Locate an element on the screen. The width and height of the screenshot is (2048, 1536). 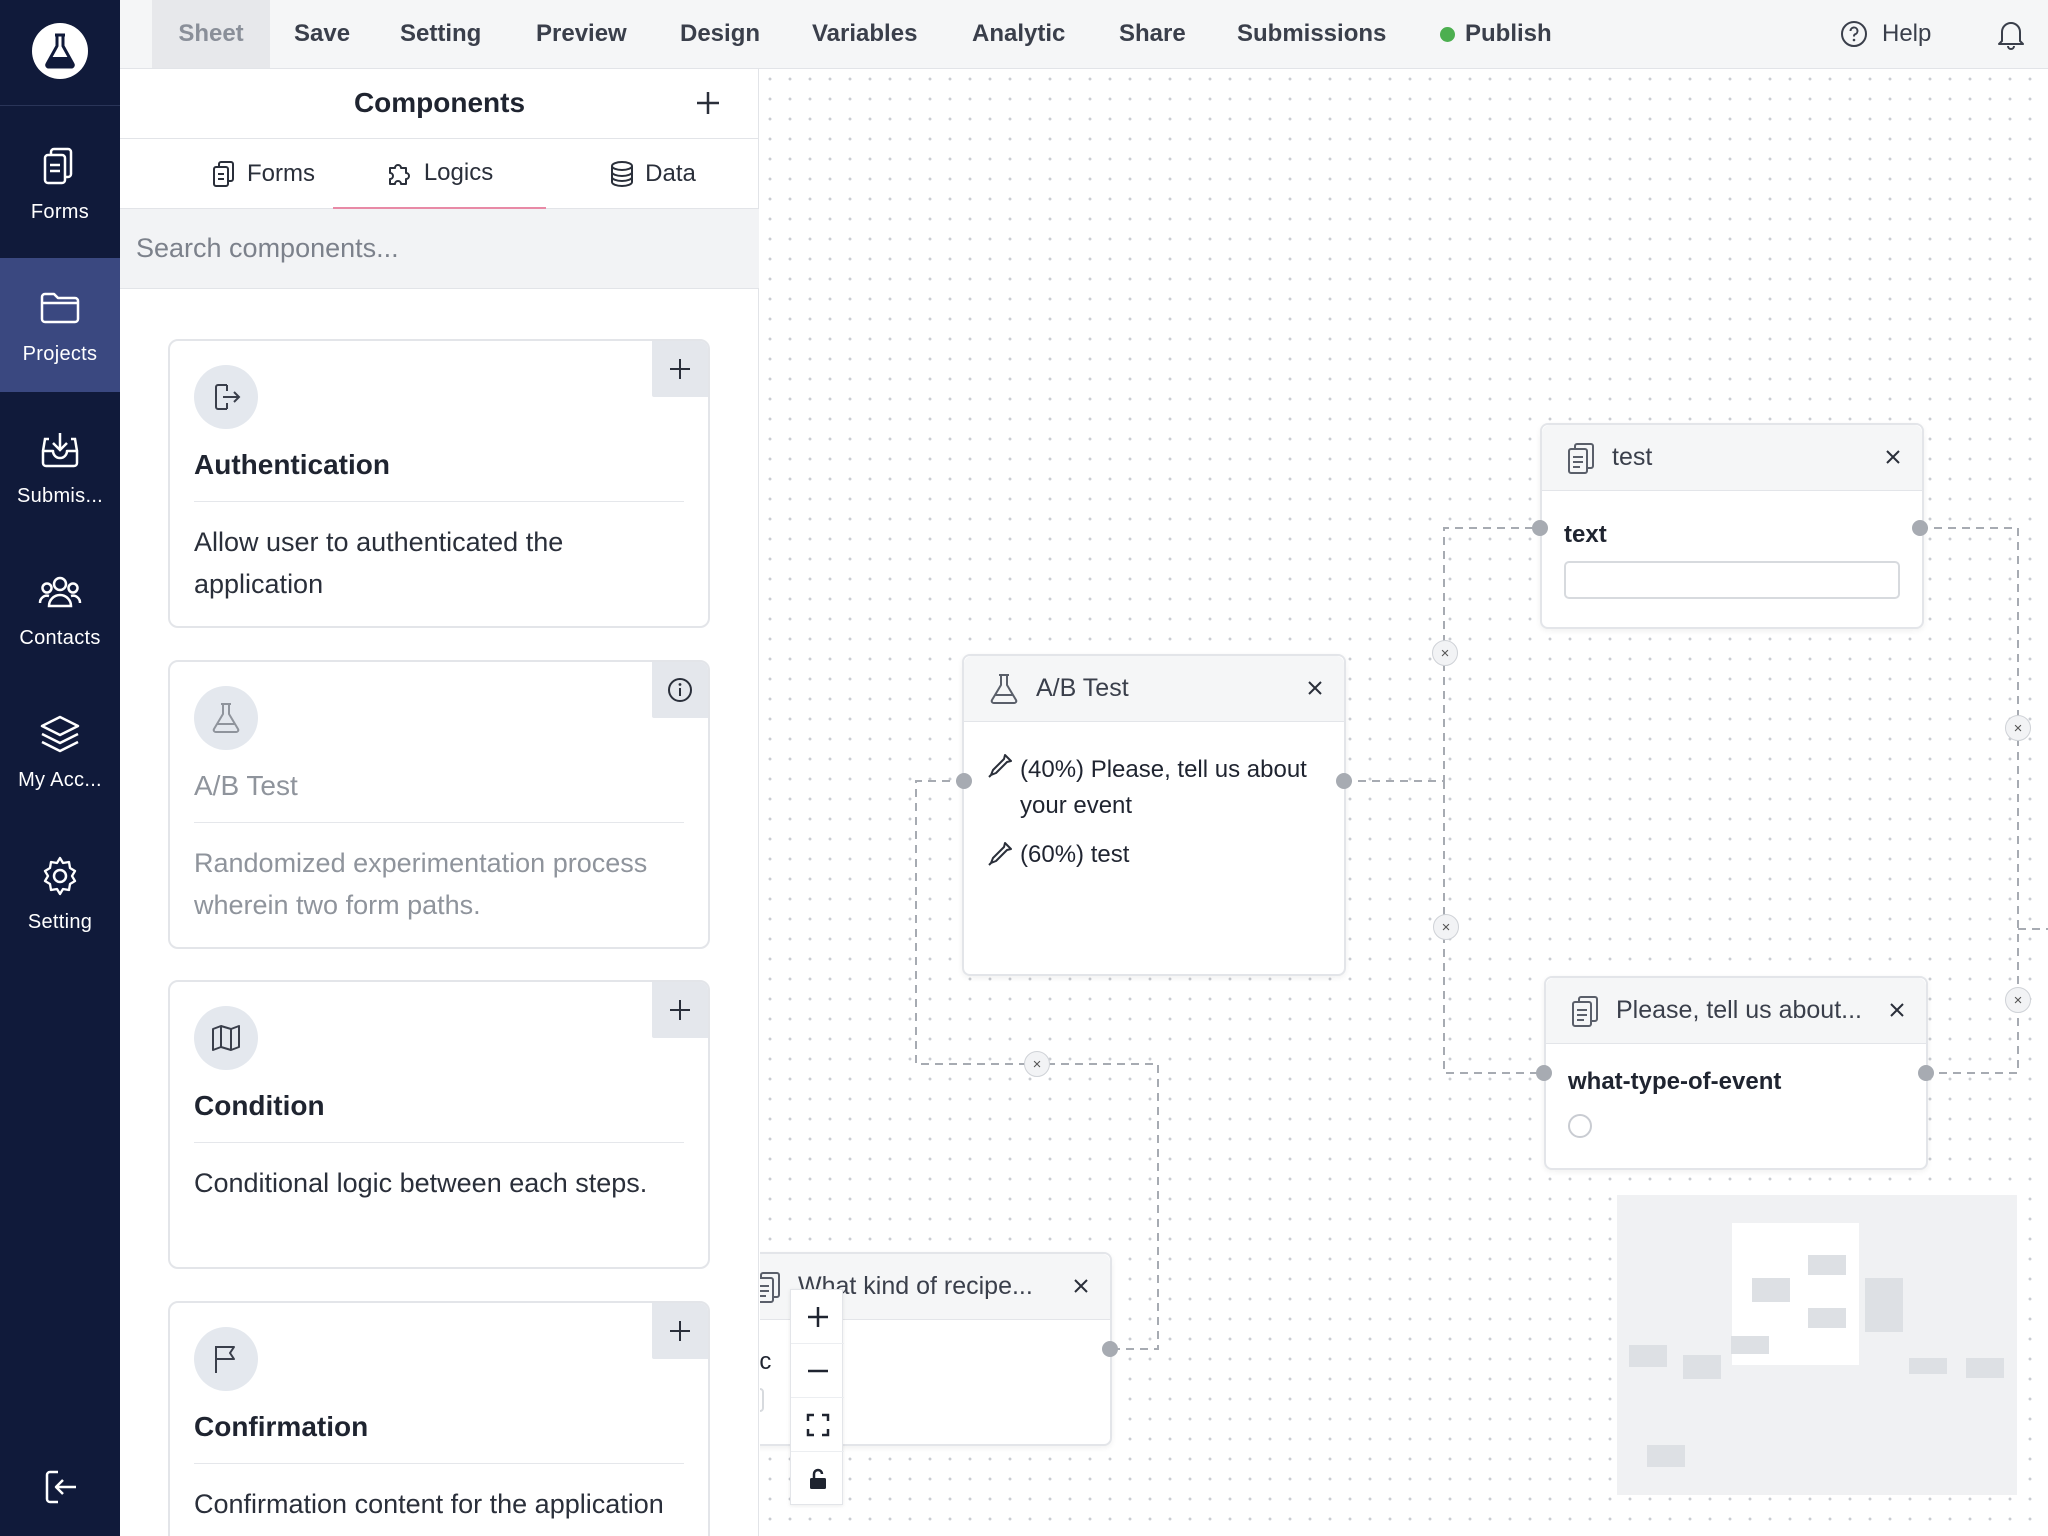
help-button: Help is located at coordinates (1885, 34).